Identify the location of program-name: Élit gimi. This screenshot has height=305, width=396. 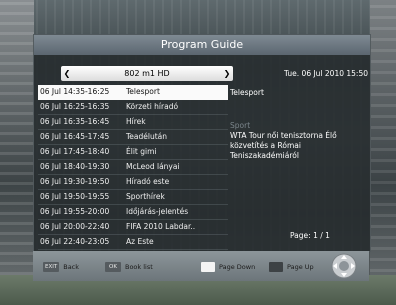
(141, 151).